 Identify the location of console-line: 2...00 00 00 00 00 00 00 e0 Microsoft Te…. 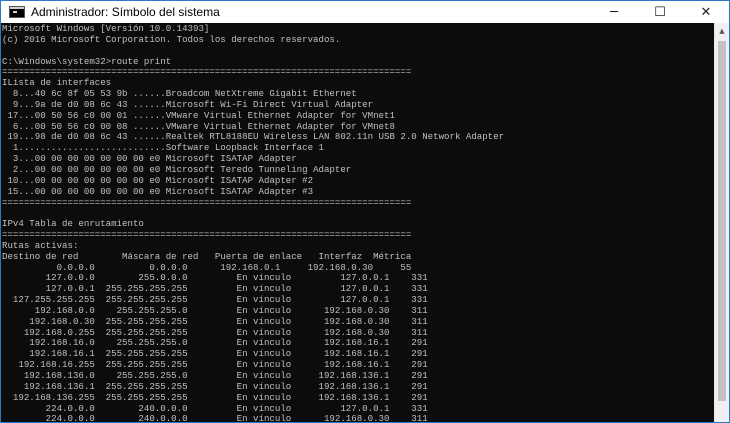
(177, 169).